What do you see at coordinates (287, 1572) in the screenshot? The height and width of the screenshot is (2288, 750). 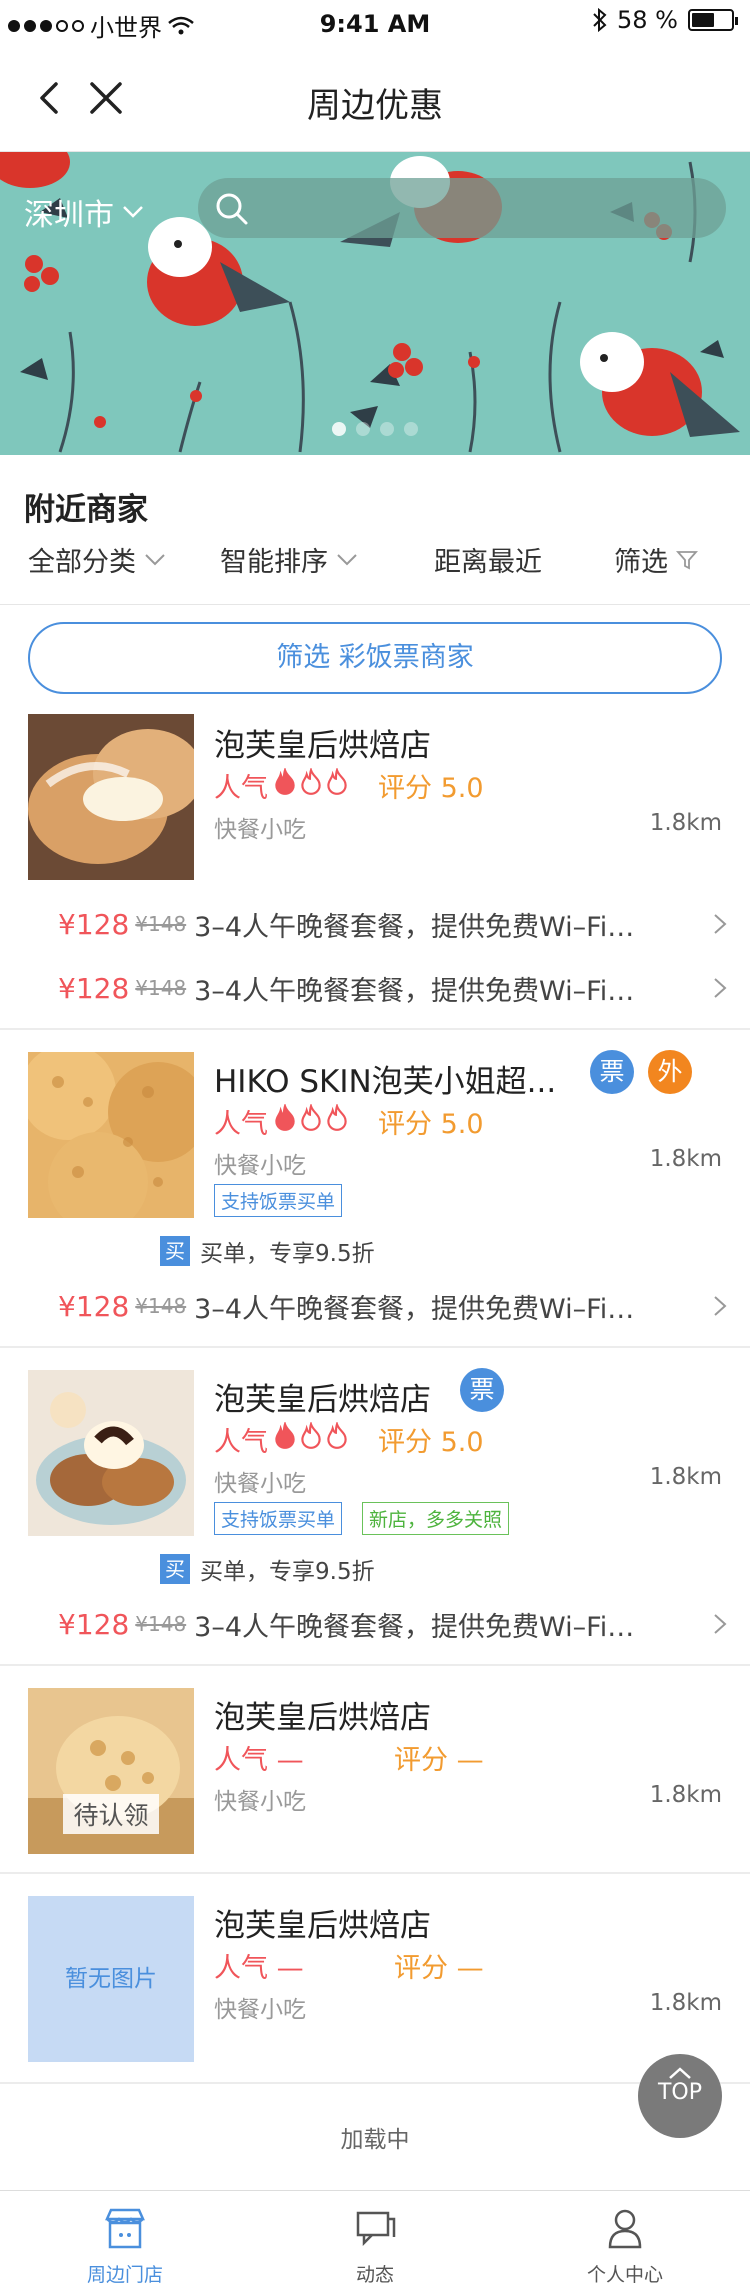 I see `buy-offer-text: 买单，专享9.5折` at bounding box center [287, 1572].